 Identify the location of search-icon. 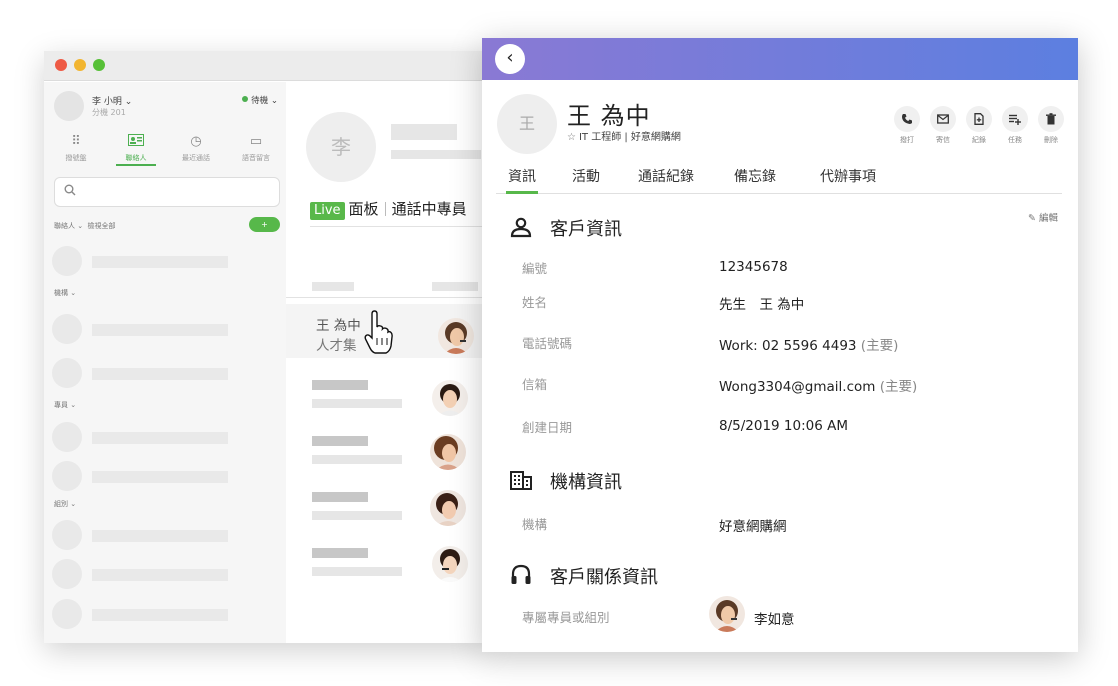
(70, 190).